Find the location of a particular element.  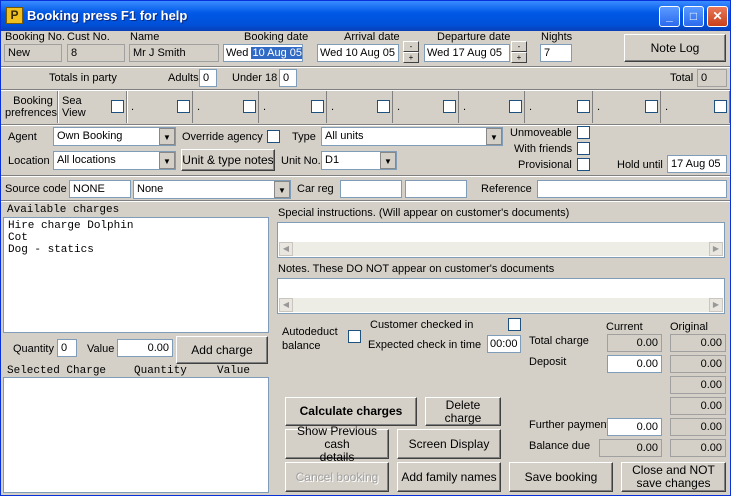

list-item: Hire charge Dolphin is located at coordinates (136, 226).